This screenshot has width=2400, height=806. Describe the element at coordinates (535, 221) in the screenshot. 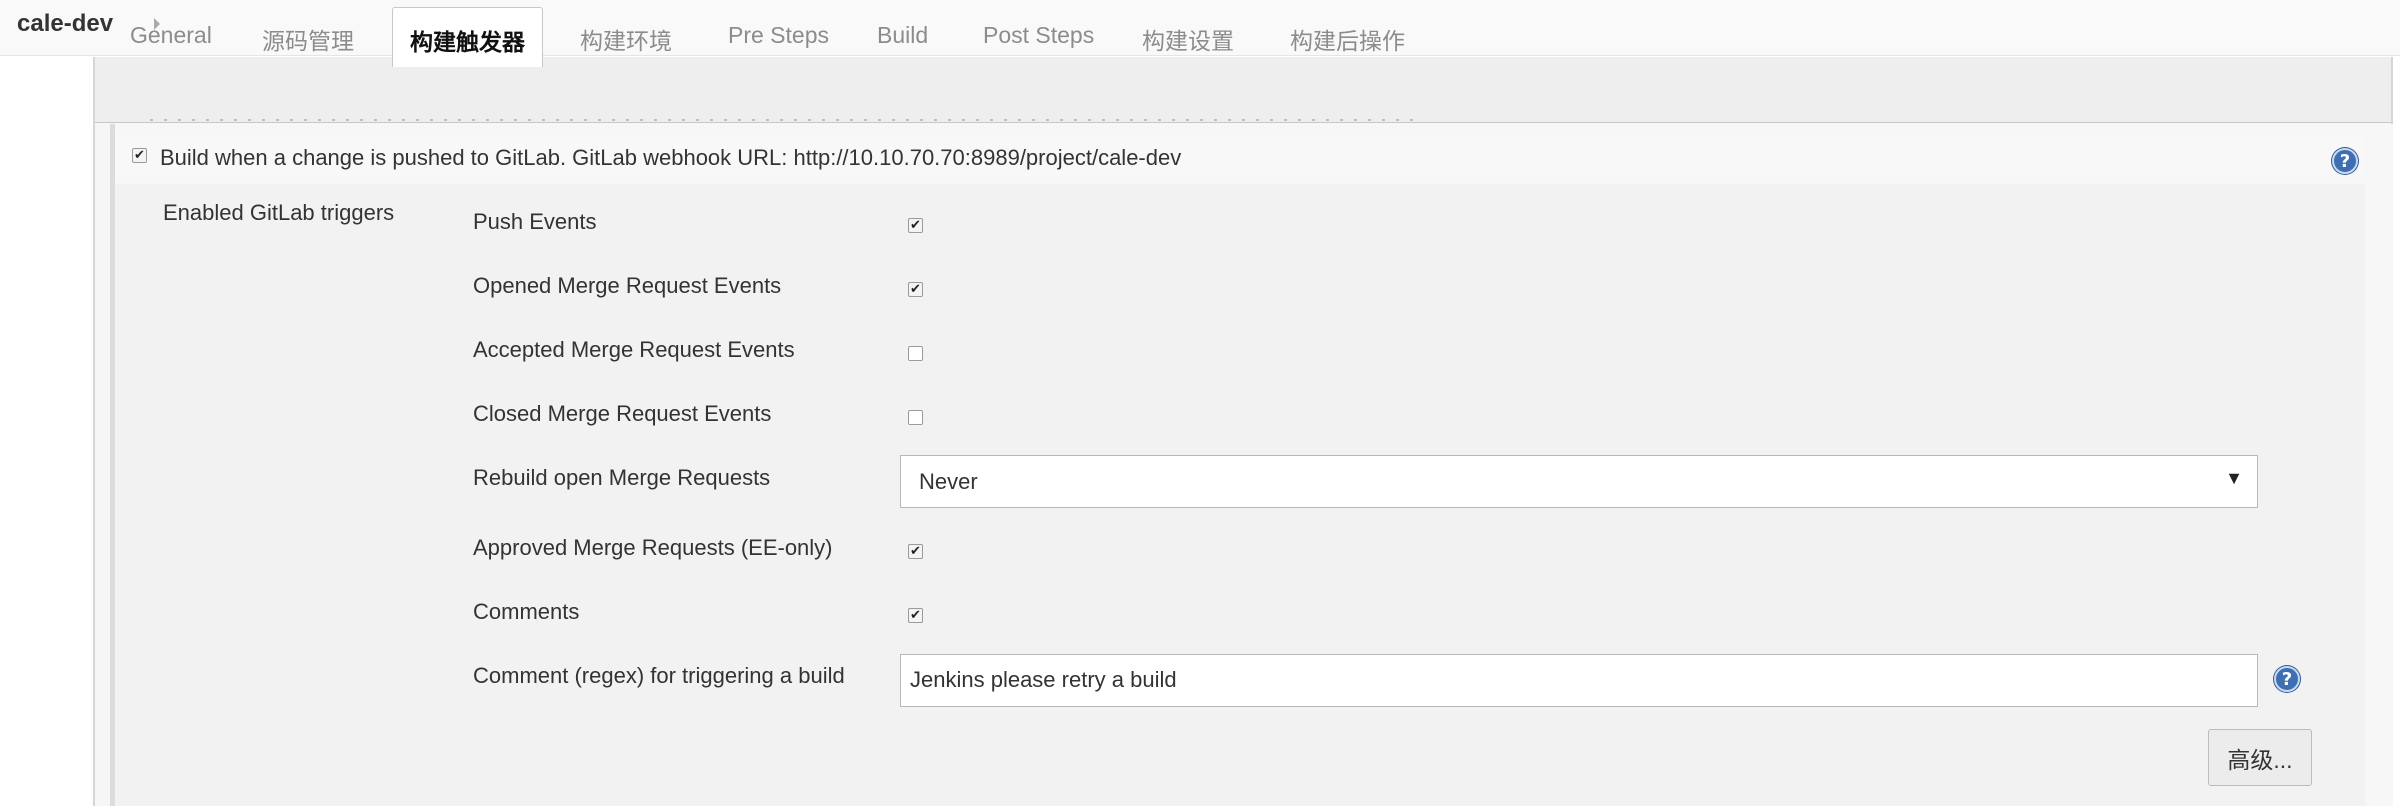

I see `push-events-label: Push Events` at that location.